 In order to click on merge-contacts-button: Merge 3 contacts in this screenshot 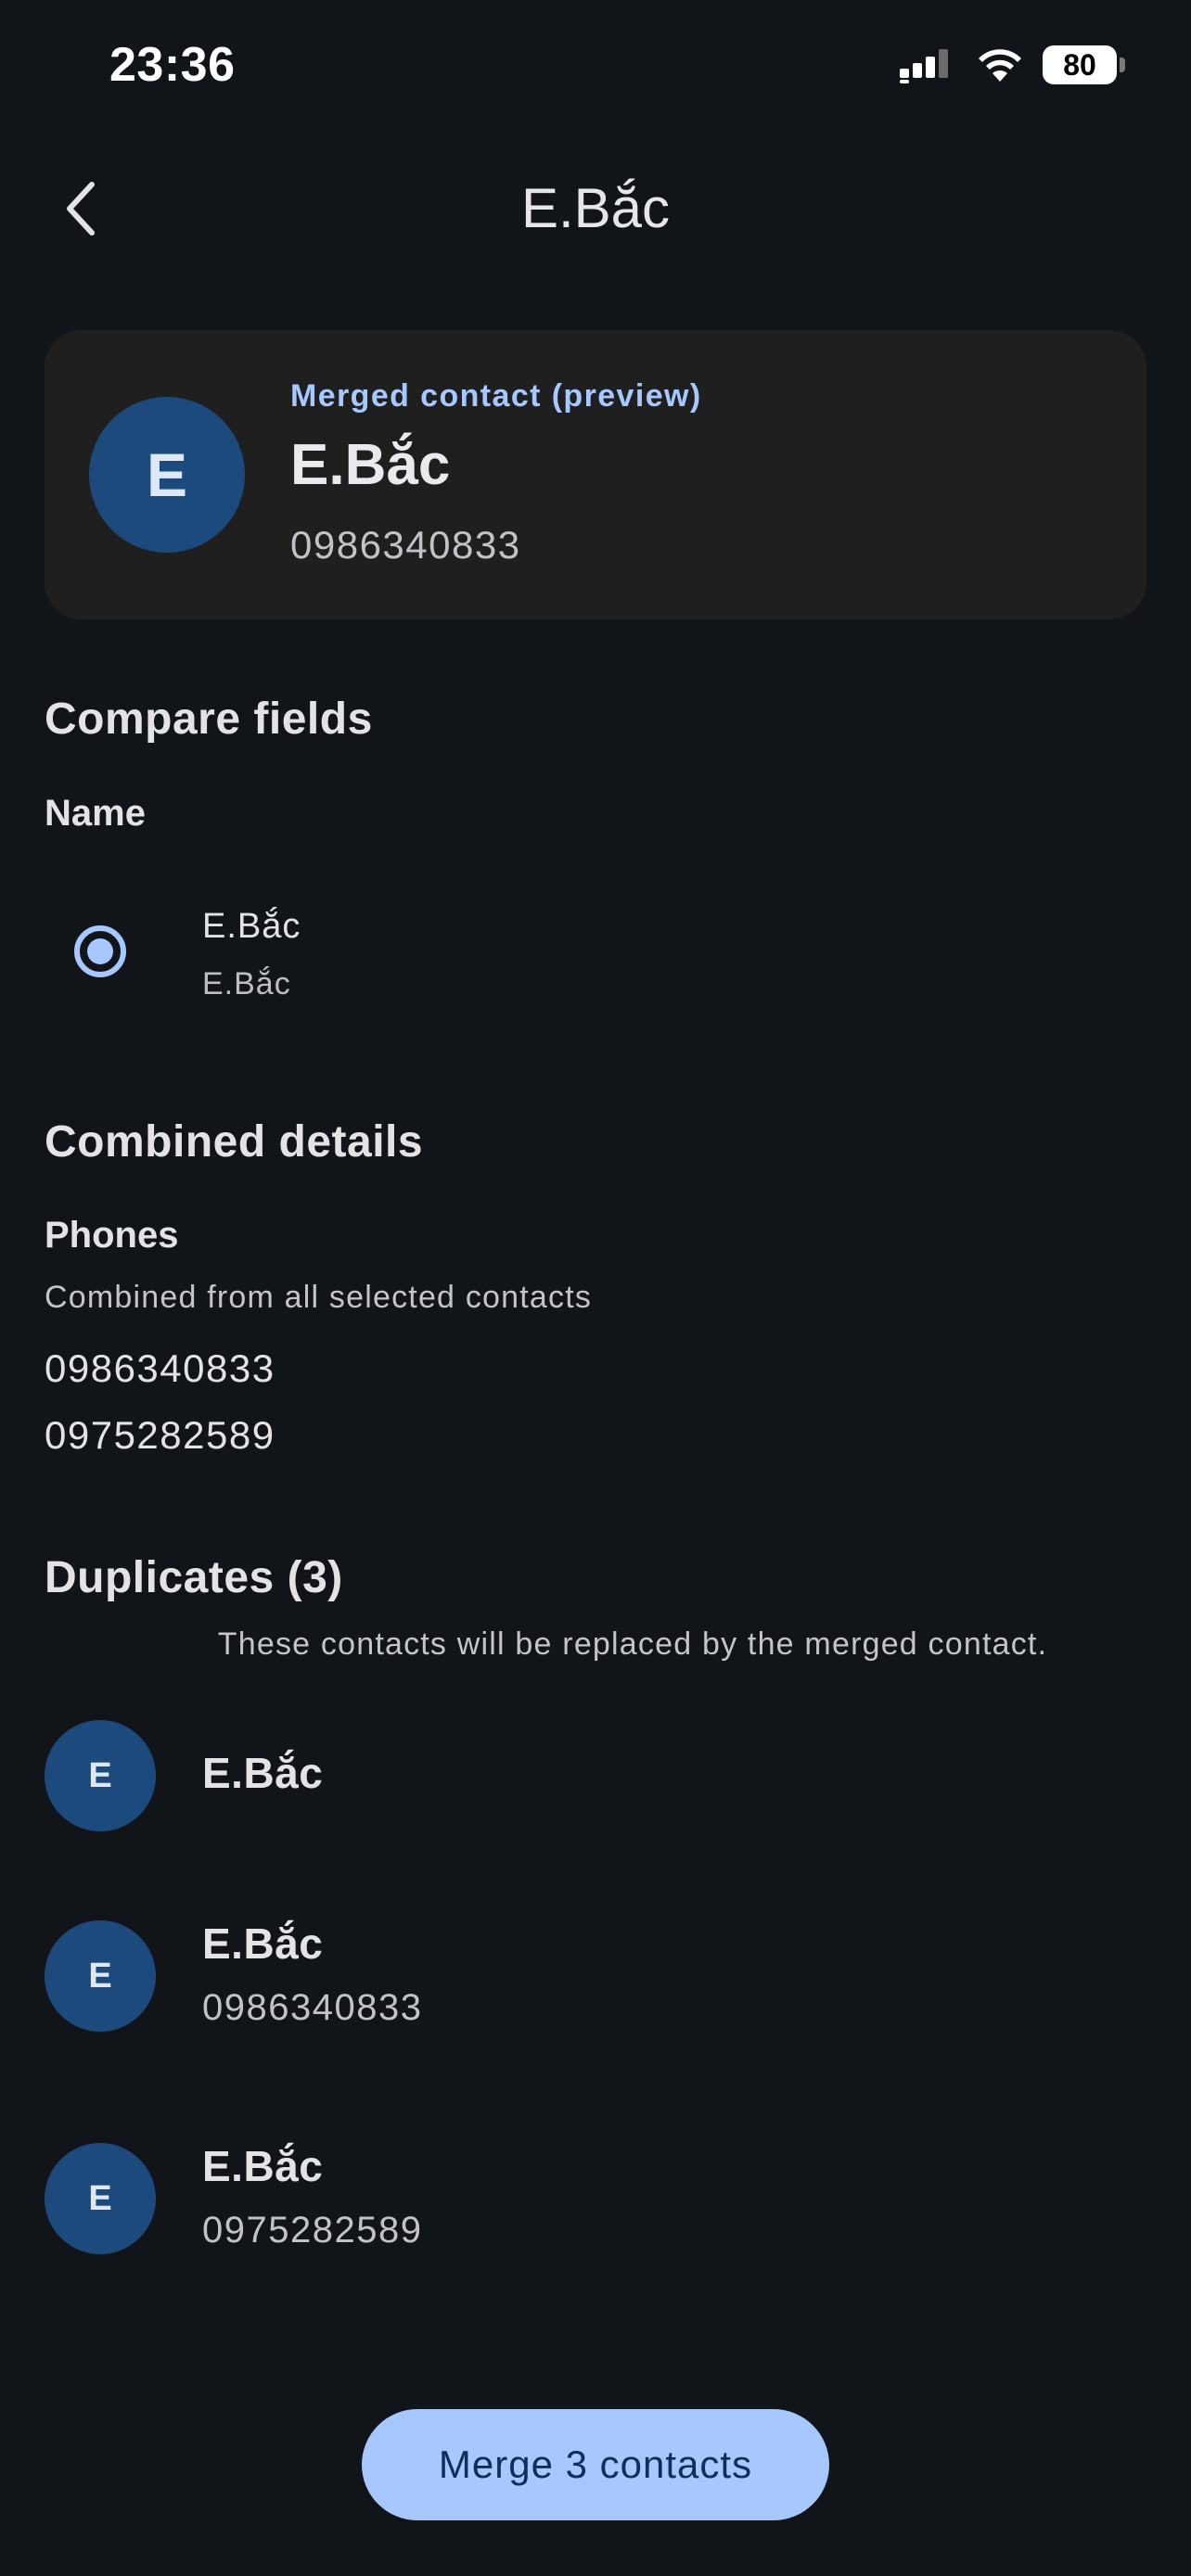, I will do `click(595, 2464)`.